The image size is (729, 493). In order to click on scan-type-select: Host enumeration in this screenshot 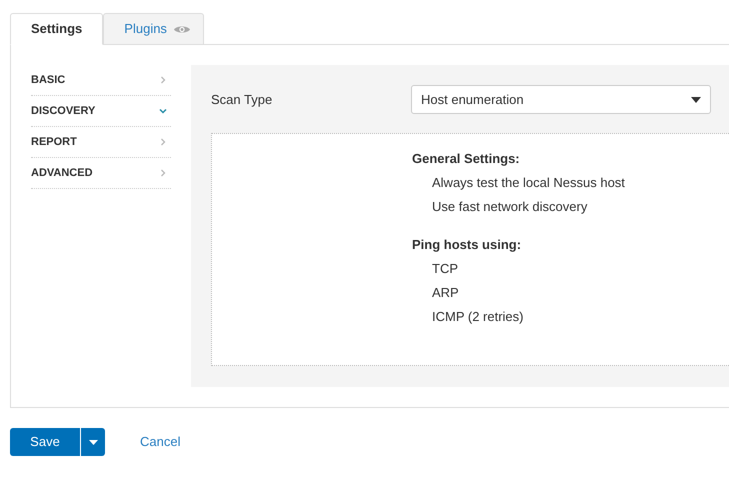, I will do `click(561, 99)`.